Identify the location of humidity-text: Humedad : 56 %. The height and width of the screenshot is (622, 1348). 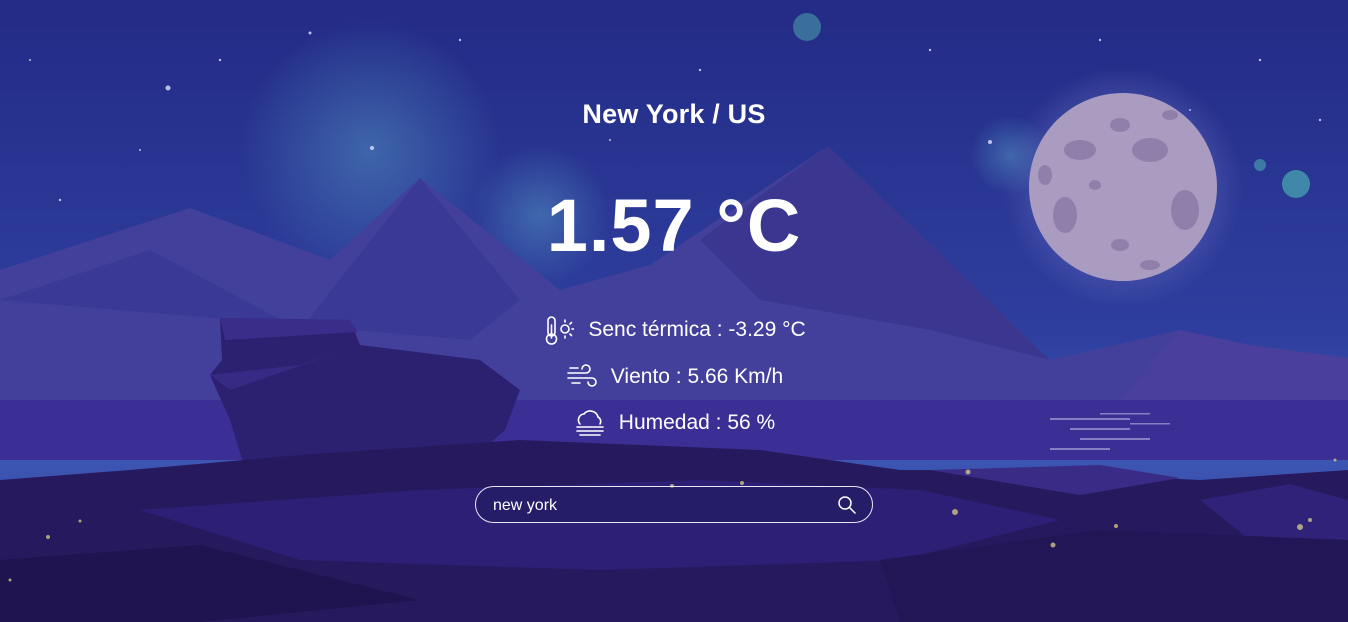
(697, 422).